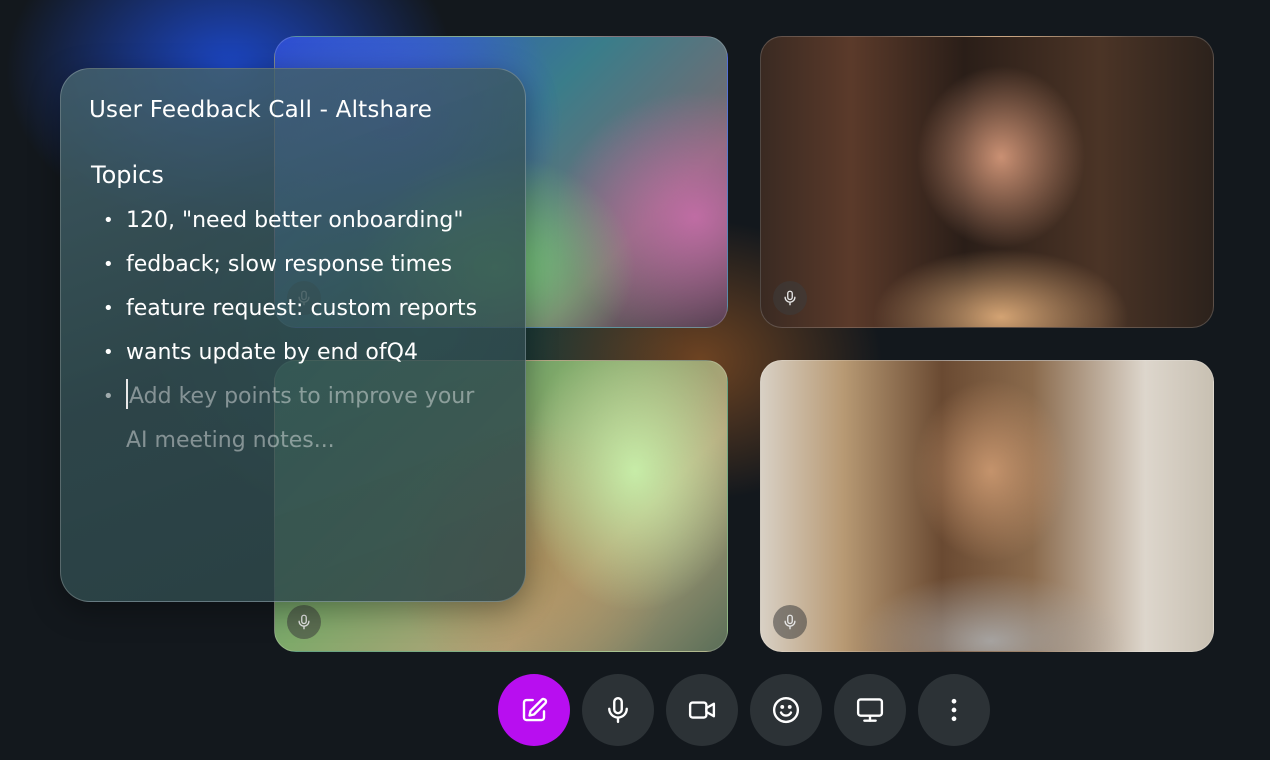 The height and width of the screenshot is (760, 1270). I want to click on screen-share-icon, so click(870, 710).